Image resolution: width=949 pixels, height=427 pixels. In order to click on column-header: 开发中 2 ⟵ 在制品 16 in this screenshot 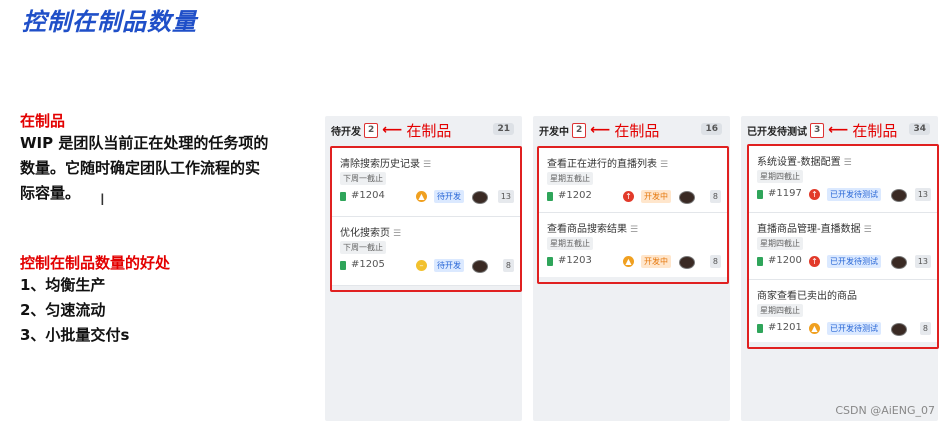, I will do `click(631, 130)`.